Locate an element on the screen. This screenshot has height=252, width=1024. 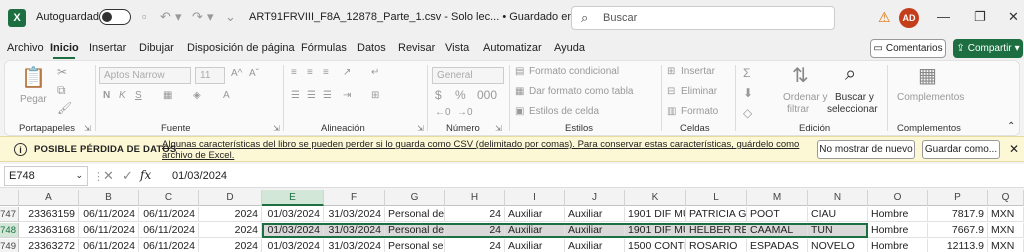
table-cell: Personal serv is located at coordinates (415, 245).